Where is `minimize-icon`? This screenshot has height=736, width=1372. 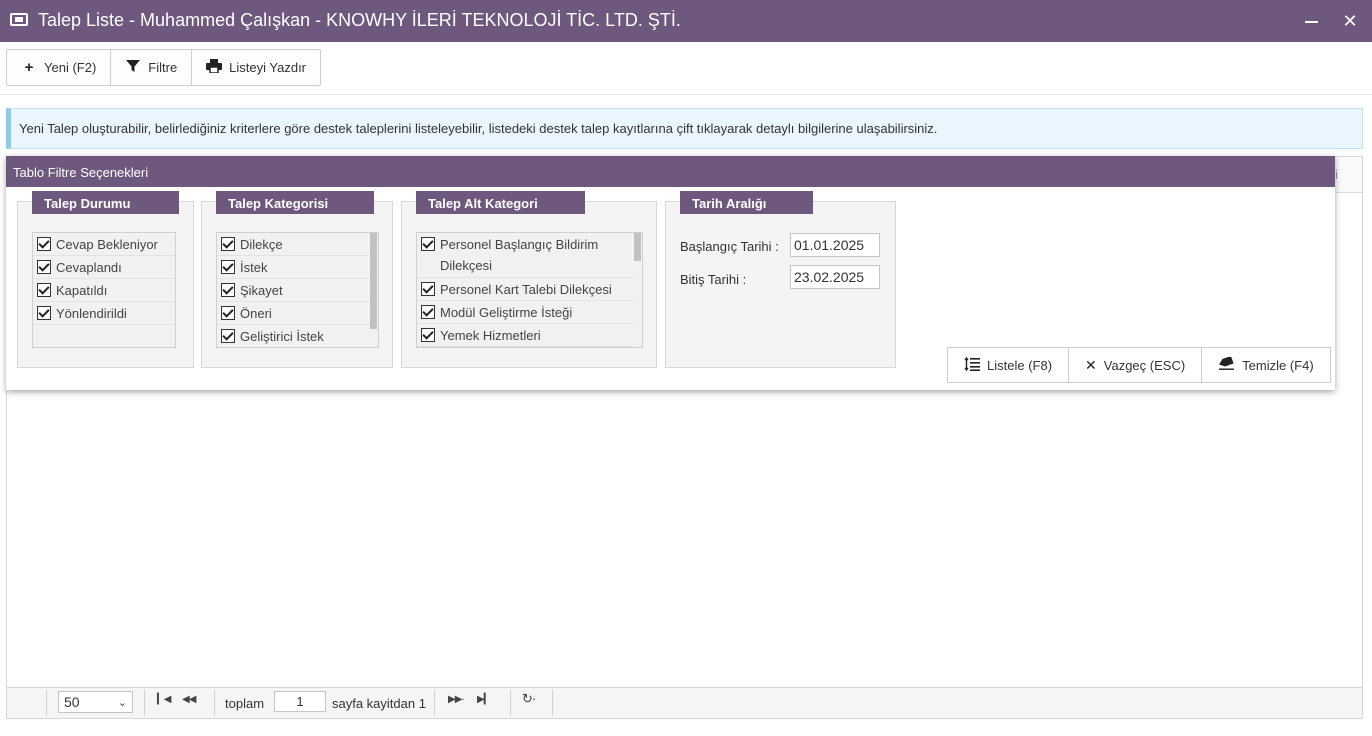
minimize-icon is located at coordinates (1311, 22).